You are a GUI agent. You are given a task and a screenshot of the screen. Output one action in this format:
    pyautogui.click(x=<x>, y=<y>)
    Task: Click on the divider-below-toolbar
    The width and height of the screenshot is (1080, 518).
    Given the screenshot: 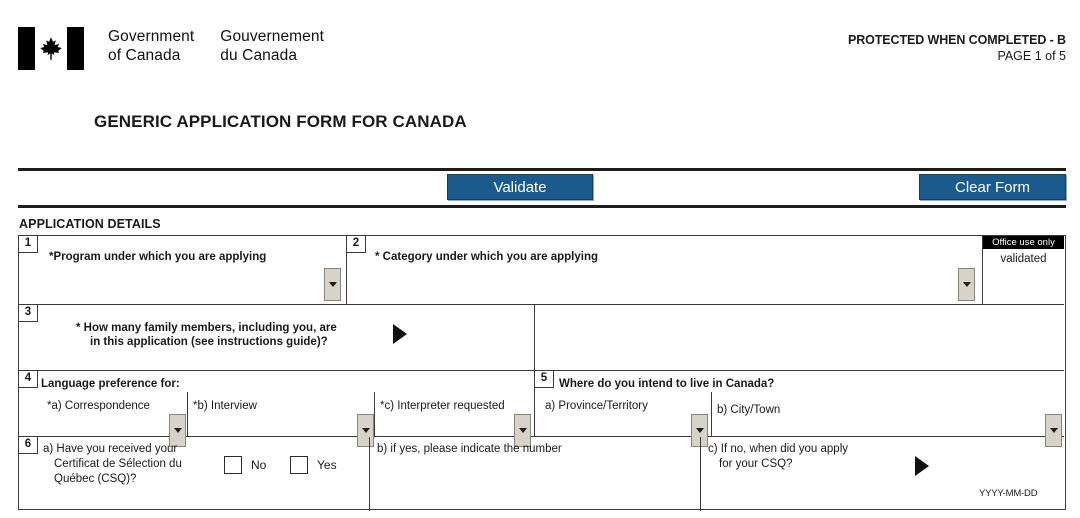 What is the action you would take?
    pyautogui.click(x=542, y=206)
    